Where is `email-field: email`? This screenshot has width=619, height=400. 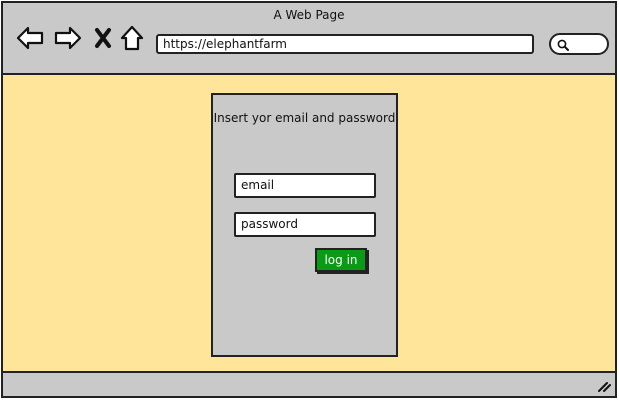
email-field: email is located at coordinates (305, 185).